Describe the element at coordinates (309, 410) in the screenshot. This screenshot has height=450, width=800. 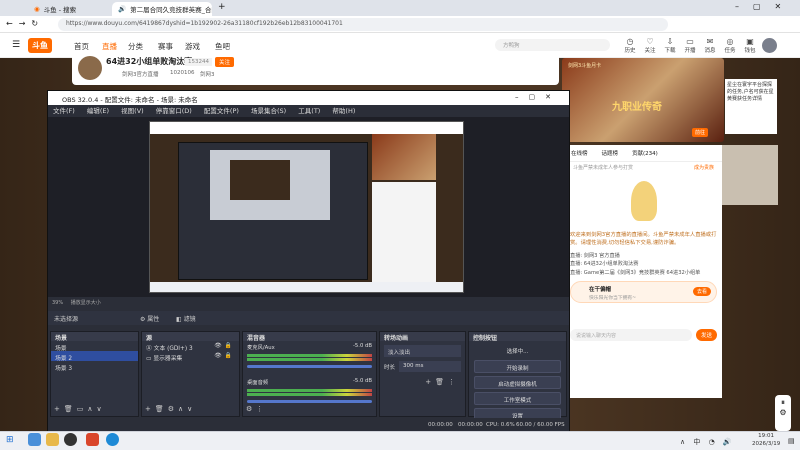
I see `mixer-controls: ⚙⋮` at that location.